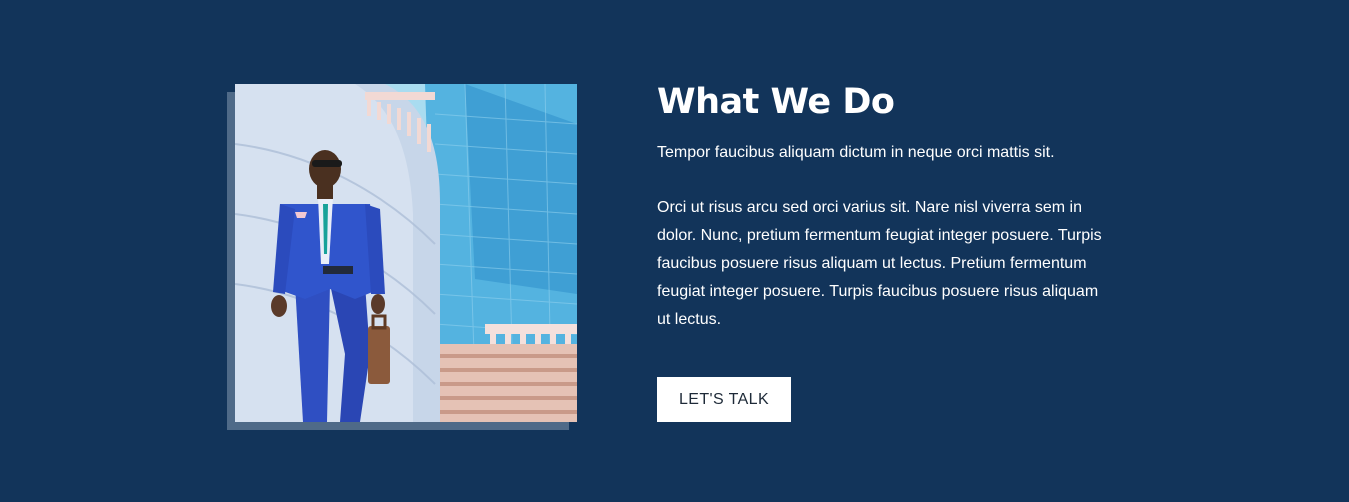 Image resolution: width=1349 pixels, height=502 pixels. Describe the element at coordinates (776, 102) in the screenshot. I see `section-title: What We Do` at that location.